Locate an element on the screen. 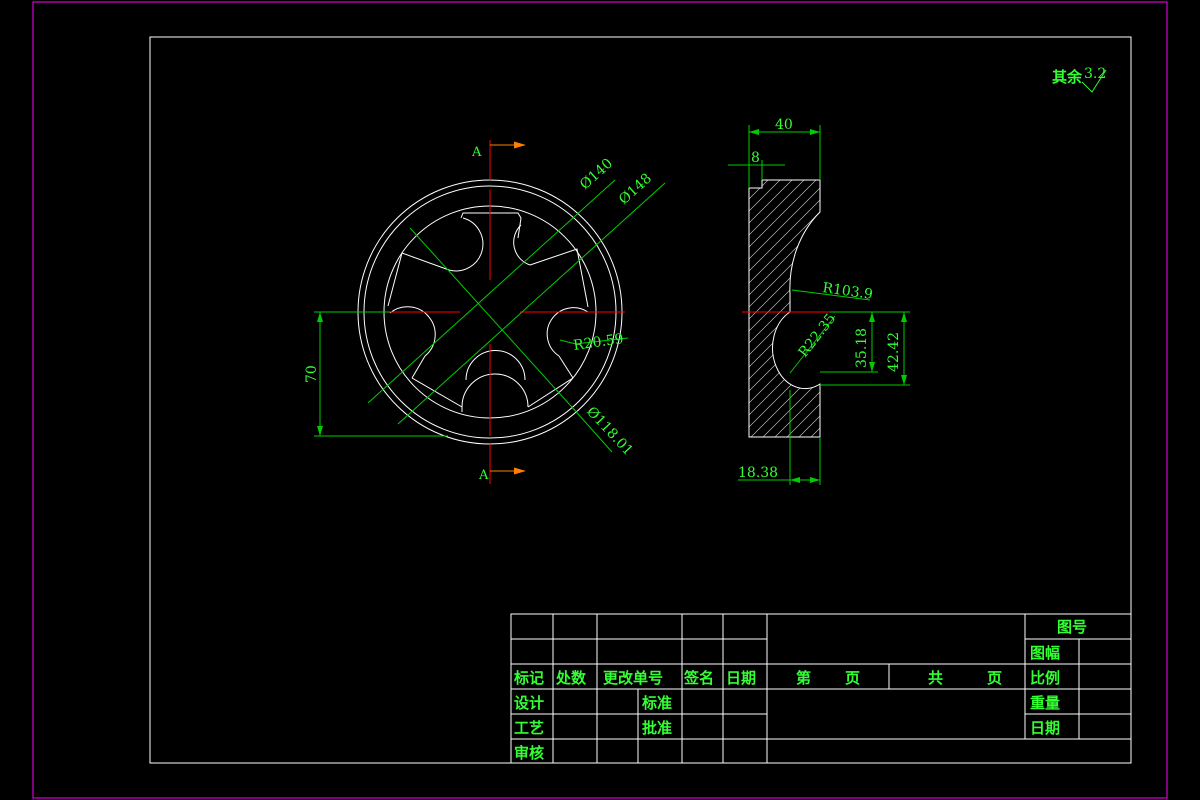  tb-sheet-size: 图幅 is located at coordinates (1045, 653).